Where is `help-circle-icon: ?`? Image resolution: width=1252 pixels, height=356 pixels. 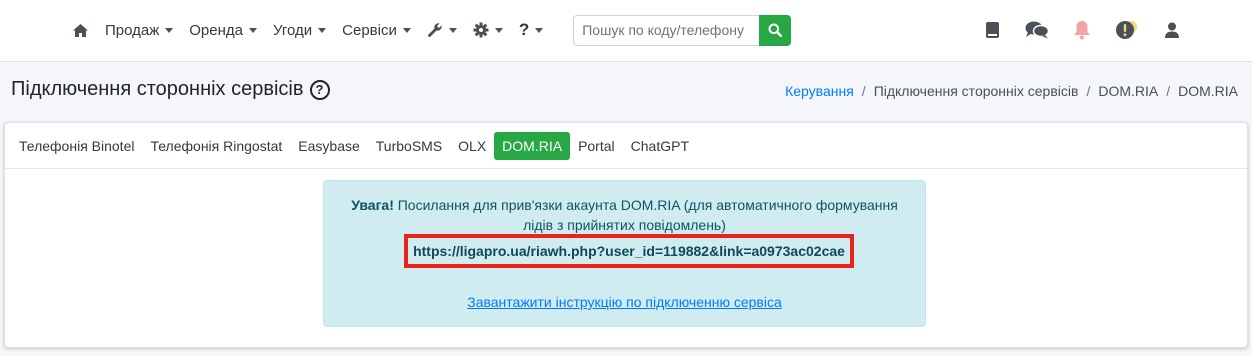 help-circle-icon: ? is located at coordinates (319, 89).